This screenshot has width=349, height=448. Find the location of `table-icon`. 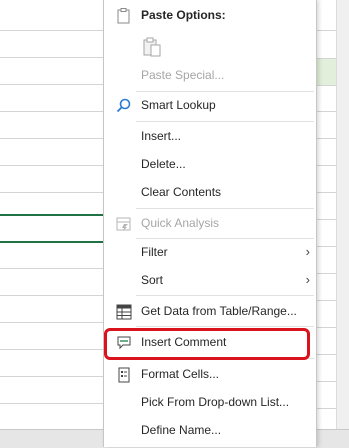

table-icon is located at coordinates (124, 312).